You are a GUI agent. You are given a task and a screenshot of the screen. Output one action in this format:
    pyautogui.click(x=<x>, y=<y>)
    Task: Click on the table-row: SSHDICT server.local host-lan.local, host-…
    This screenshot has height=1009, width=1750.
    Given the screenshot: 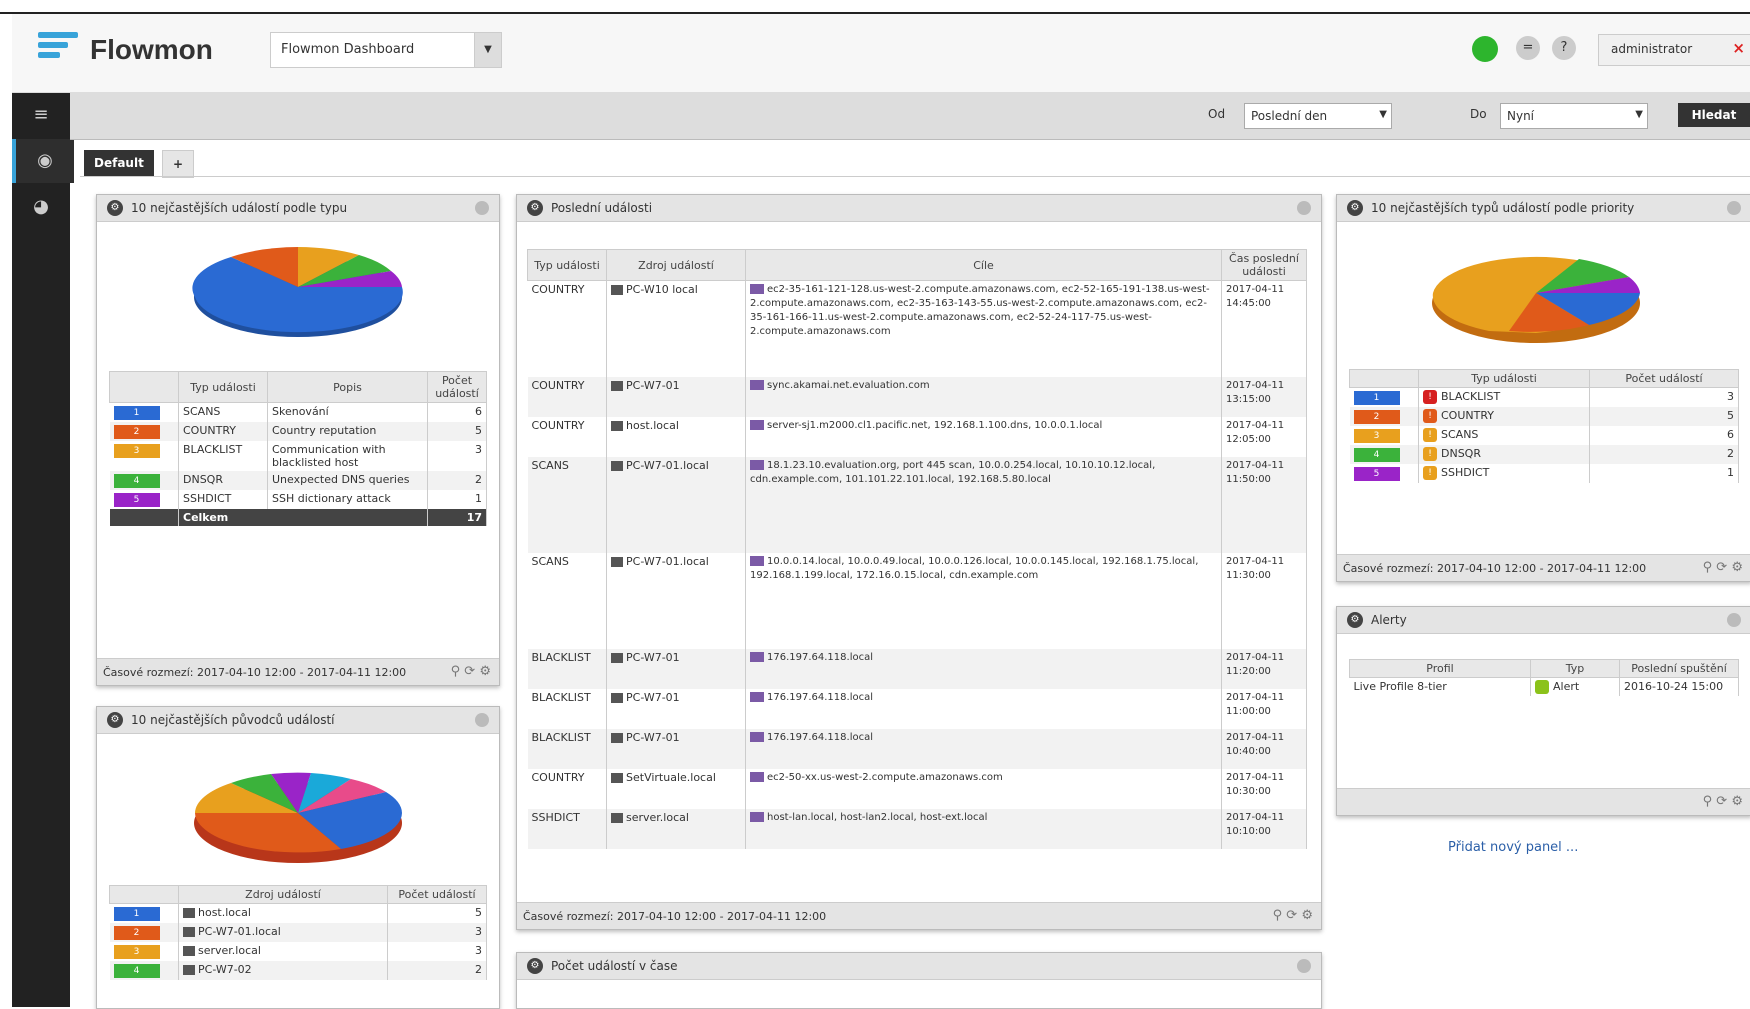 What is the action you would take?
    pyautogui.click(x=917, y=828)
    